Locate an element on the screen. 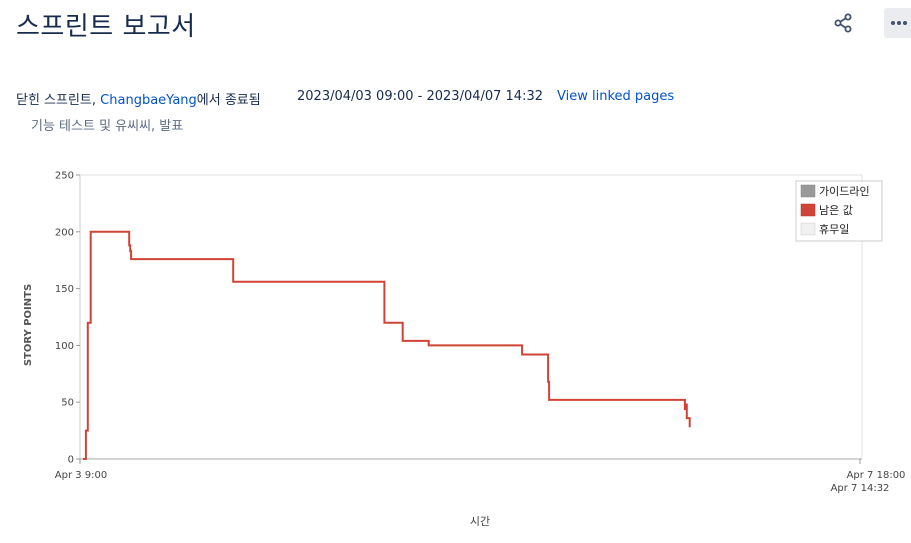  x-end-label-2: Apr 7 14:32 is located at coordinates (860, 488).